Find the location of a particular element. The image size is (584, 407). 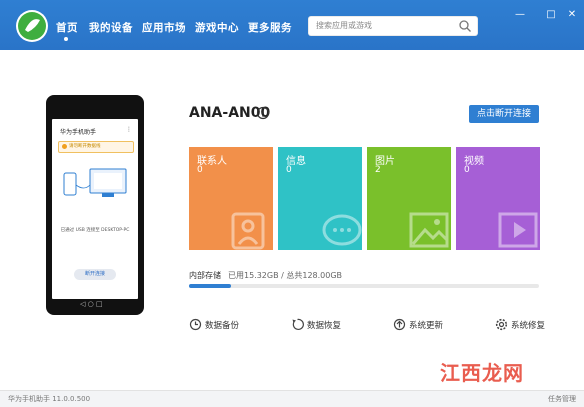

system-repair-label: 系统修复 is located at coordinates (528, 326).